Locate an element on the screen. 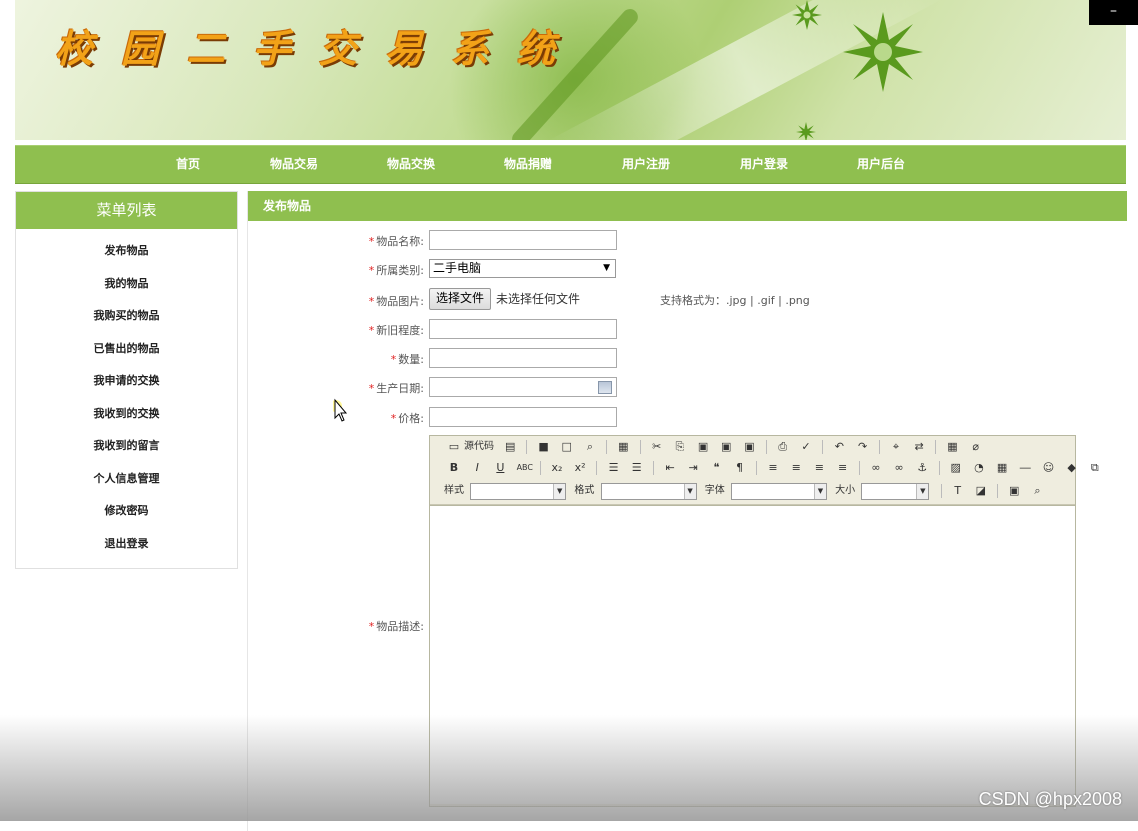 The width and height of the screenshot is (1138, 831). sidebar-item-exchange-requested: 我申请的交换 is located at coordinates (126, 381).